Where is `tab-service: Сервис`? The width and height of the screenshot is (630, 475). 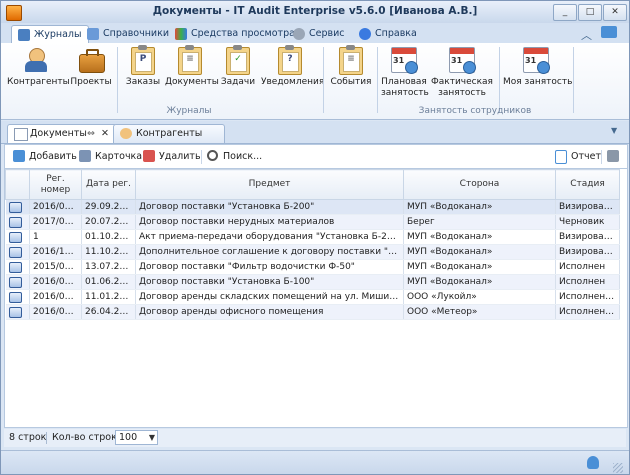
tab-service: Сервис is located at coordinates (319, 34).